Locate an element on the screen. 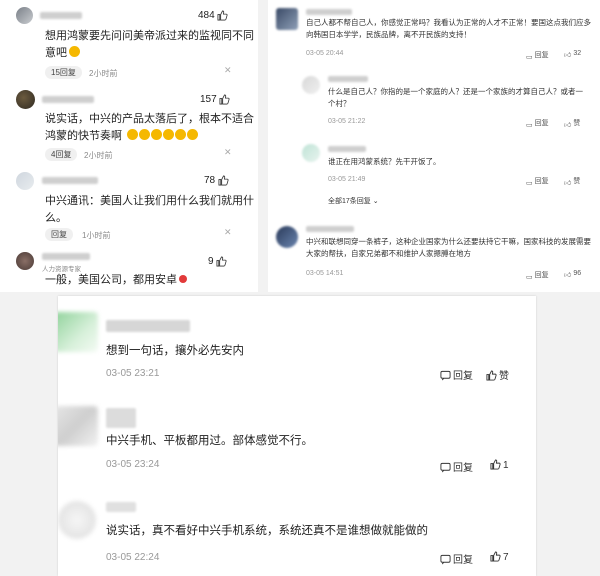 This screenshot has height=576, width=600. comment-line: 说实话，中兴的产品太落后了，根本不适合 is located at coordinates (149, 119).